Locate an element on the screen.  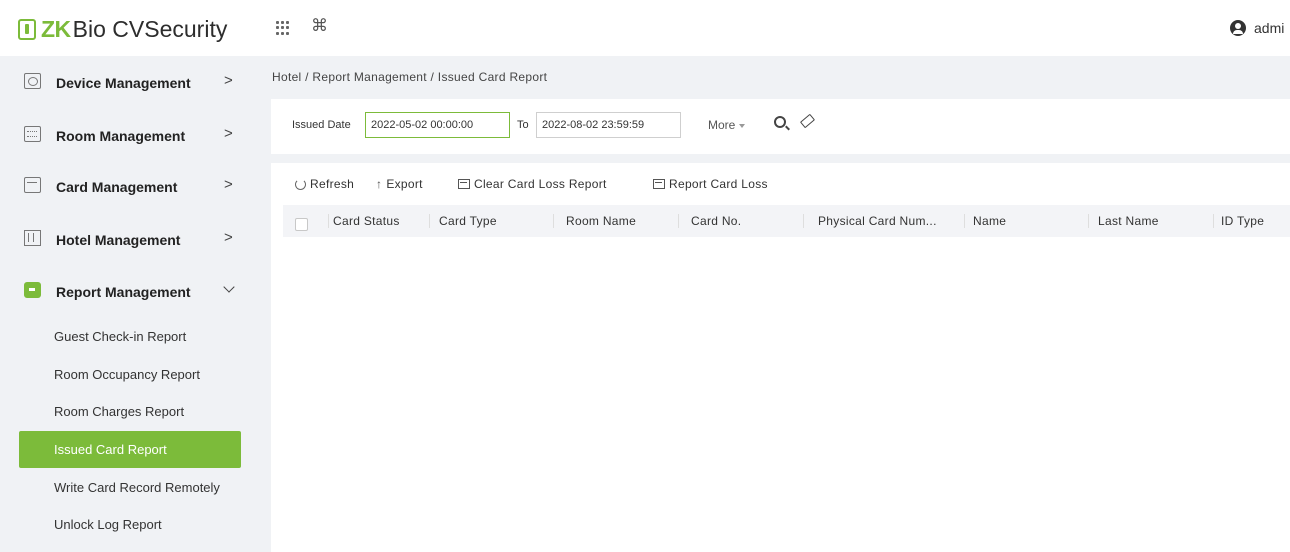
column-card-status: Card Status is located at coordinates (366, 221).